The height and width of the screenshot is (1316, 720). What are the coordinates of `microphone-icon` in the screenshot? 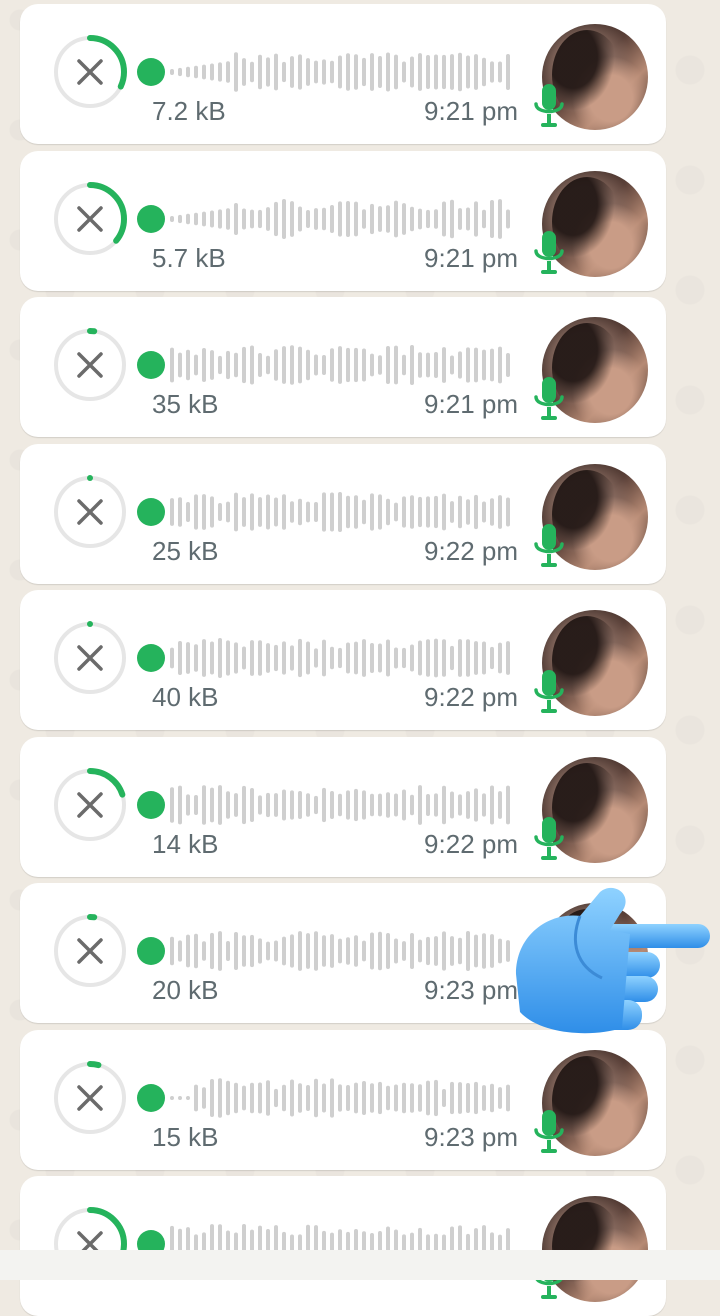 It's located at (549, 252).